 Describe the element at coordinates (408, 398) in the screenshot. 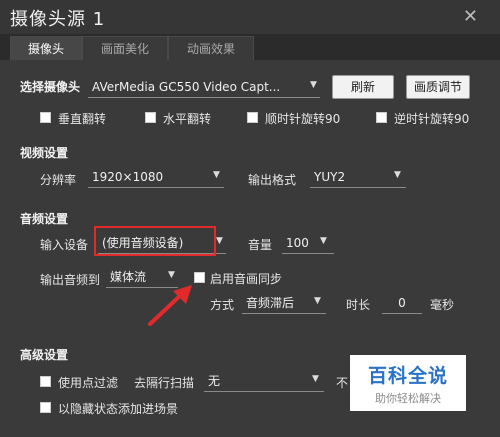

I see `watermark-subtitle: 助你轻松解决` at that location.